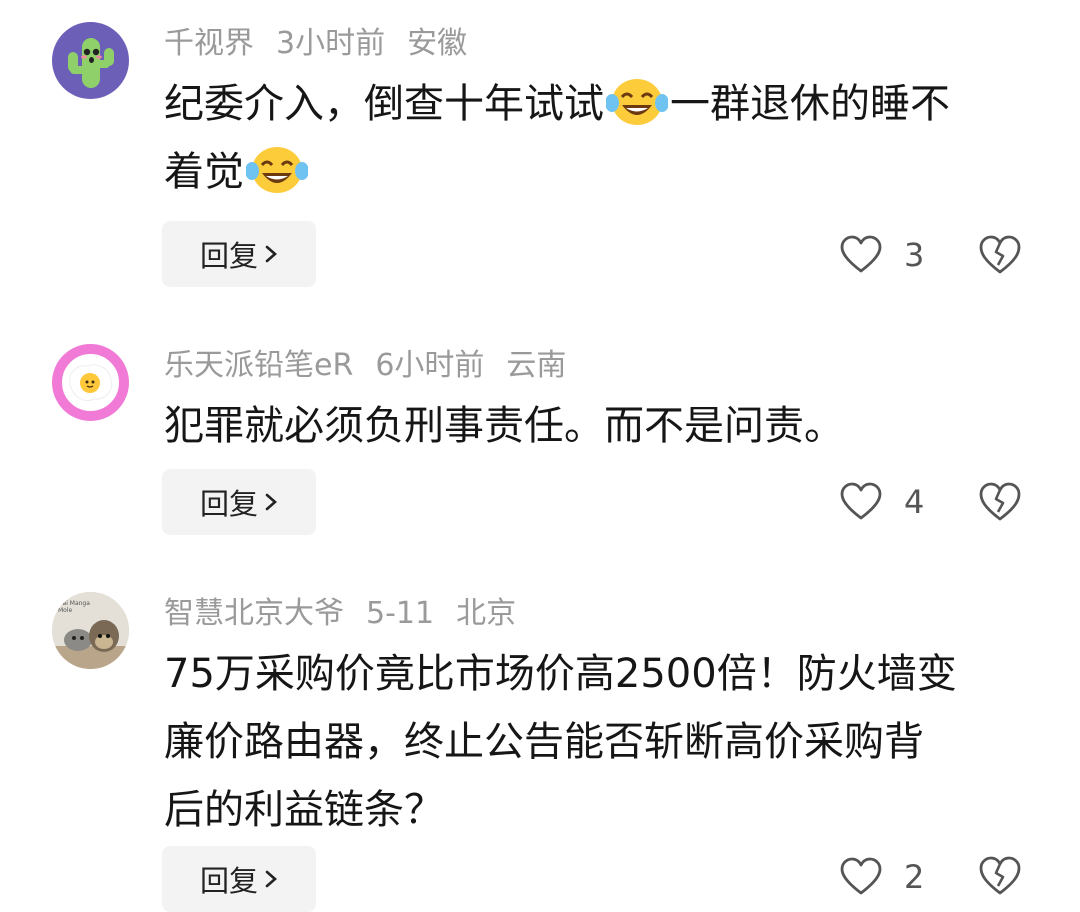 This screenshot has width=1080, height=912. I want to click on fried-egg-avatar-icon, so click(91, 382).